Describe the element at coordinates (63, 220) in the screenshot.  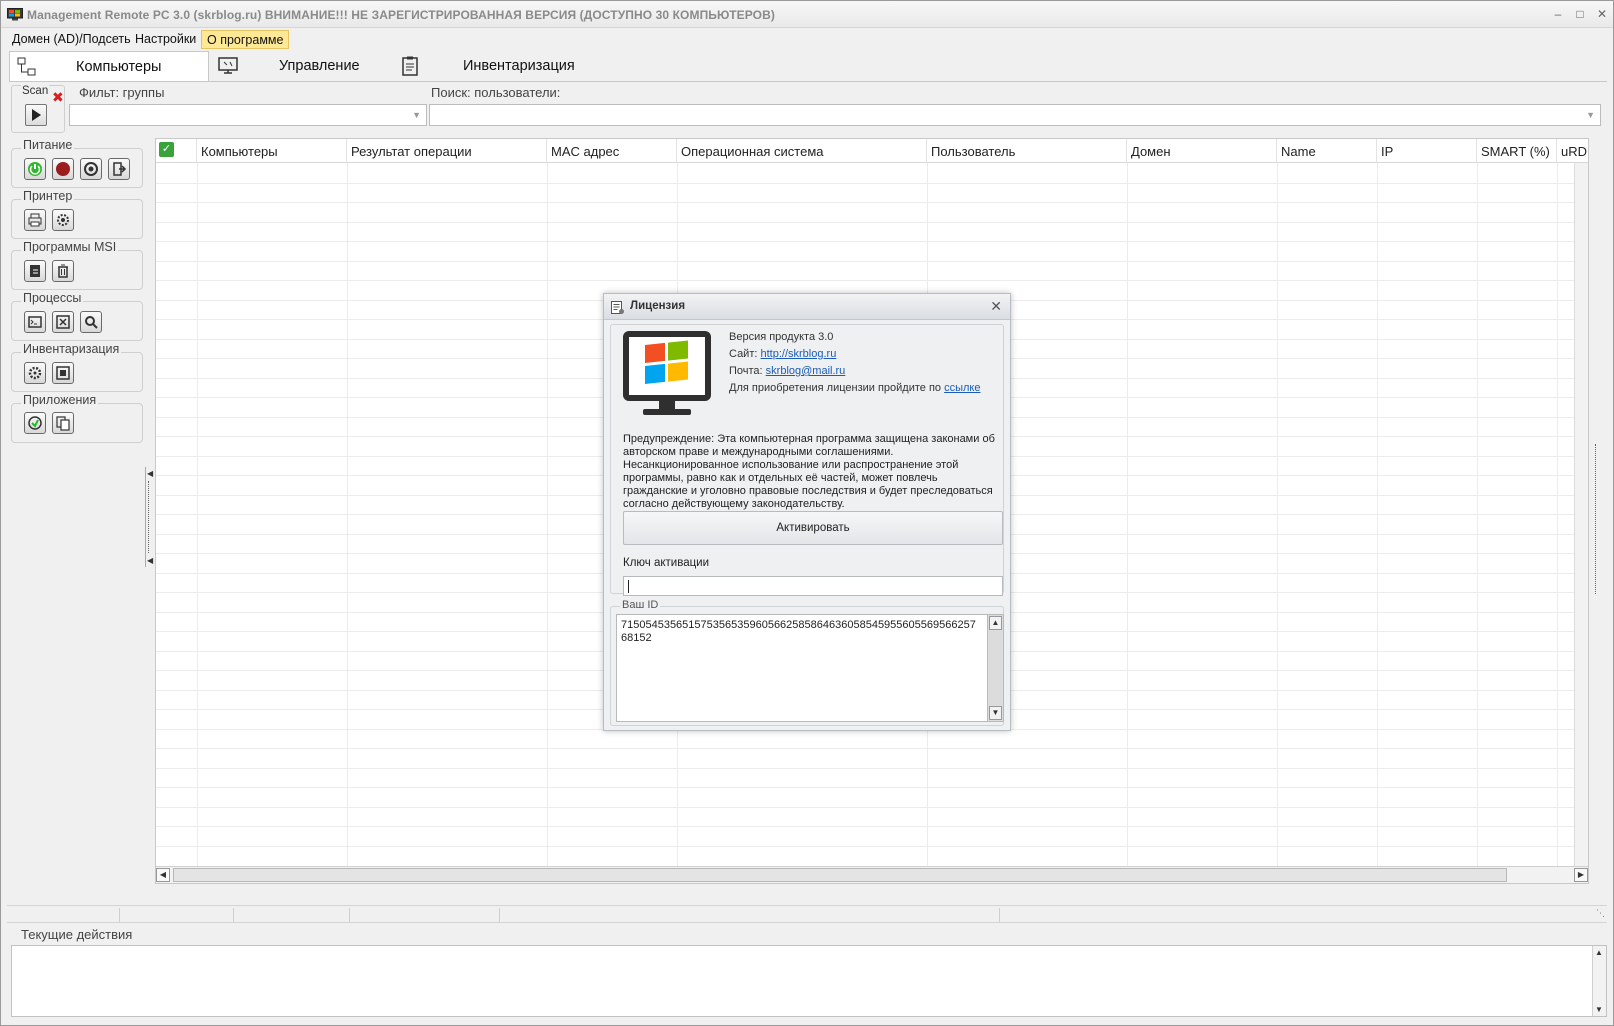
I see `printer-settings-button` at that location.